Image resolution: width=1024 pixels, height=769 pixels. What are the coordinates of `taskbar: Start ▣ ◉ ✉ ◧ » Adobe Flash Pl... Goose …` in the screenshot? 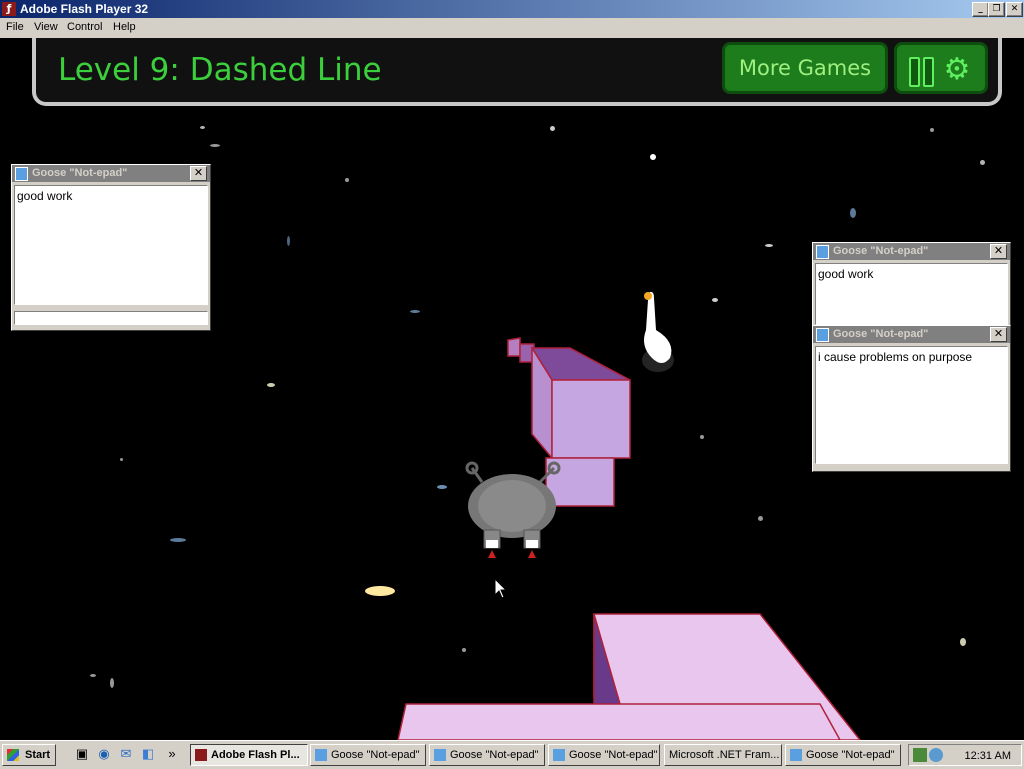 It's located at (512, 754).